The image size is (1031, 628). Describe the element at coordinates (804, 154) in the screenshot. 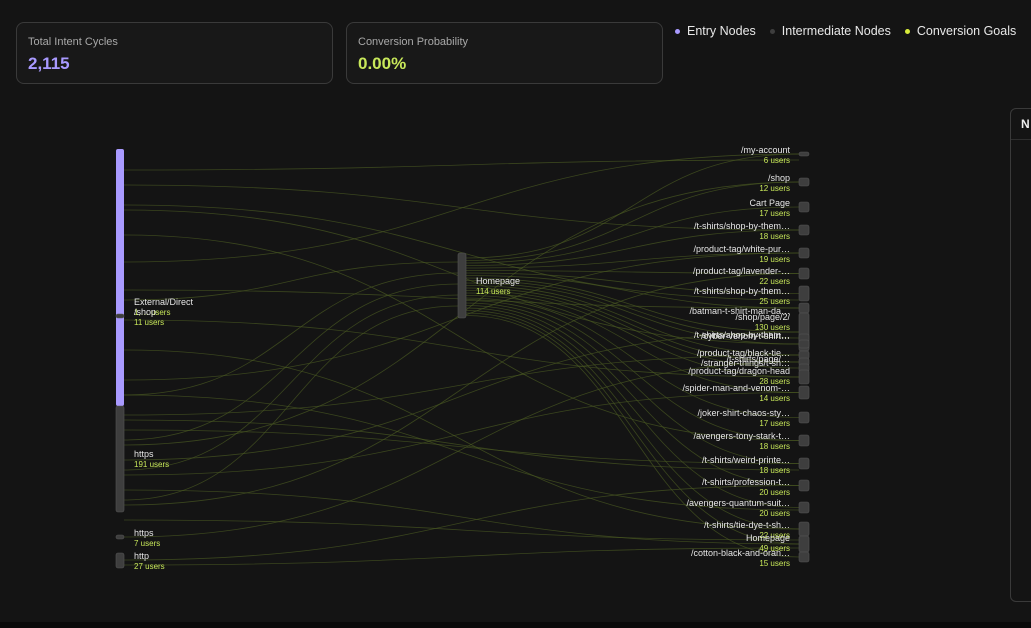

I see `target-node-bar-my-account` at that location.